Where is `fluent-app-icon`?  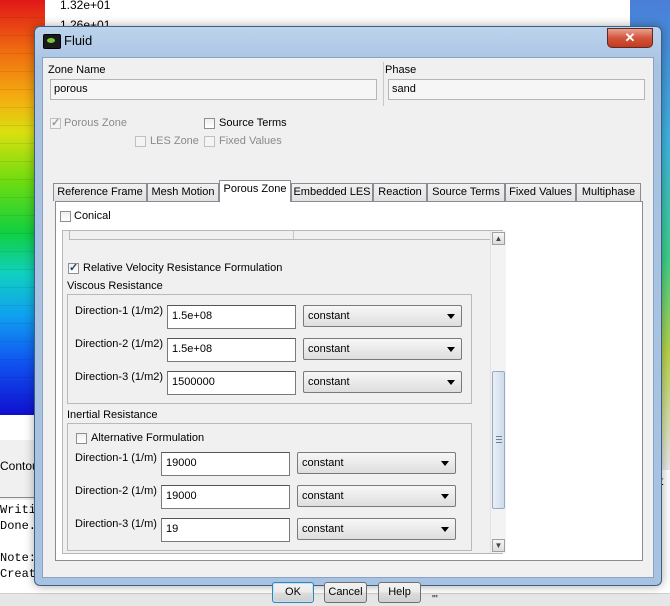 fluent-app-icon is located at coordinates (52, 41).